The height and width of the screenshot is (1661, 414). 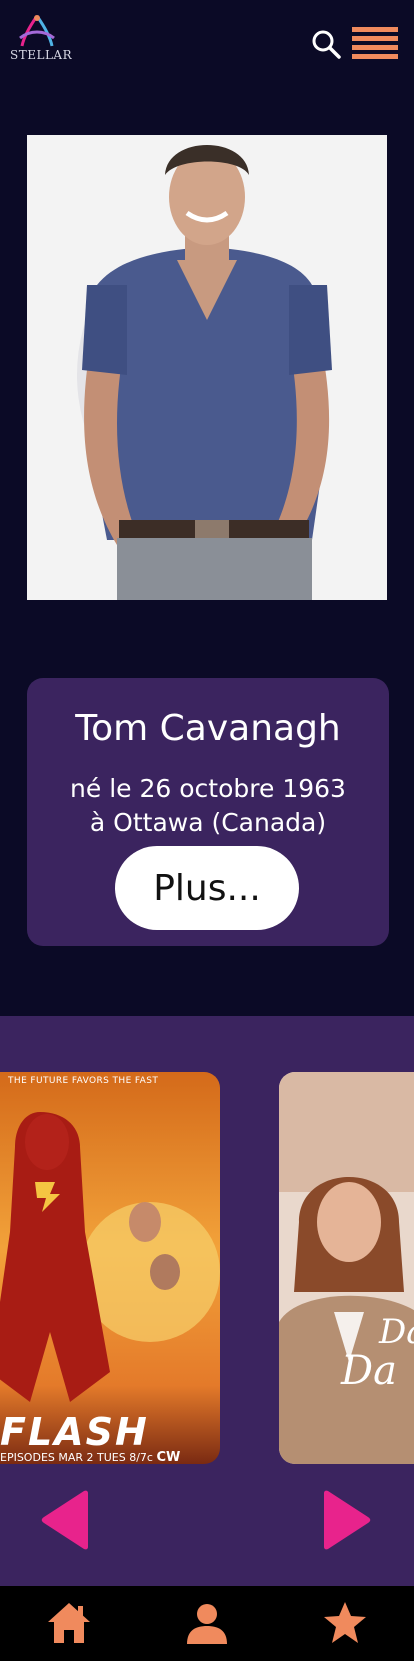 I want to click on chevron-left-icon, so click(x=64, y=1520).